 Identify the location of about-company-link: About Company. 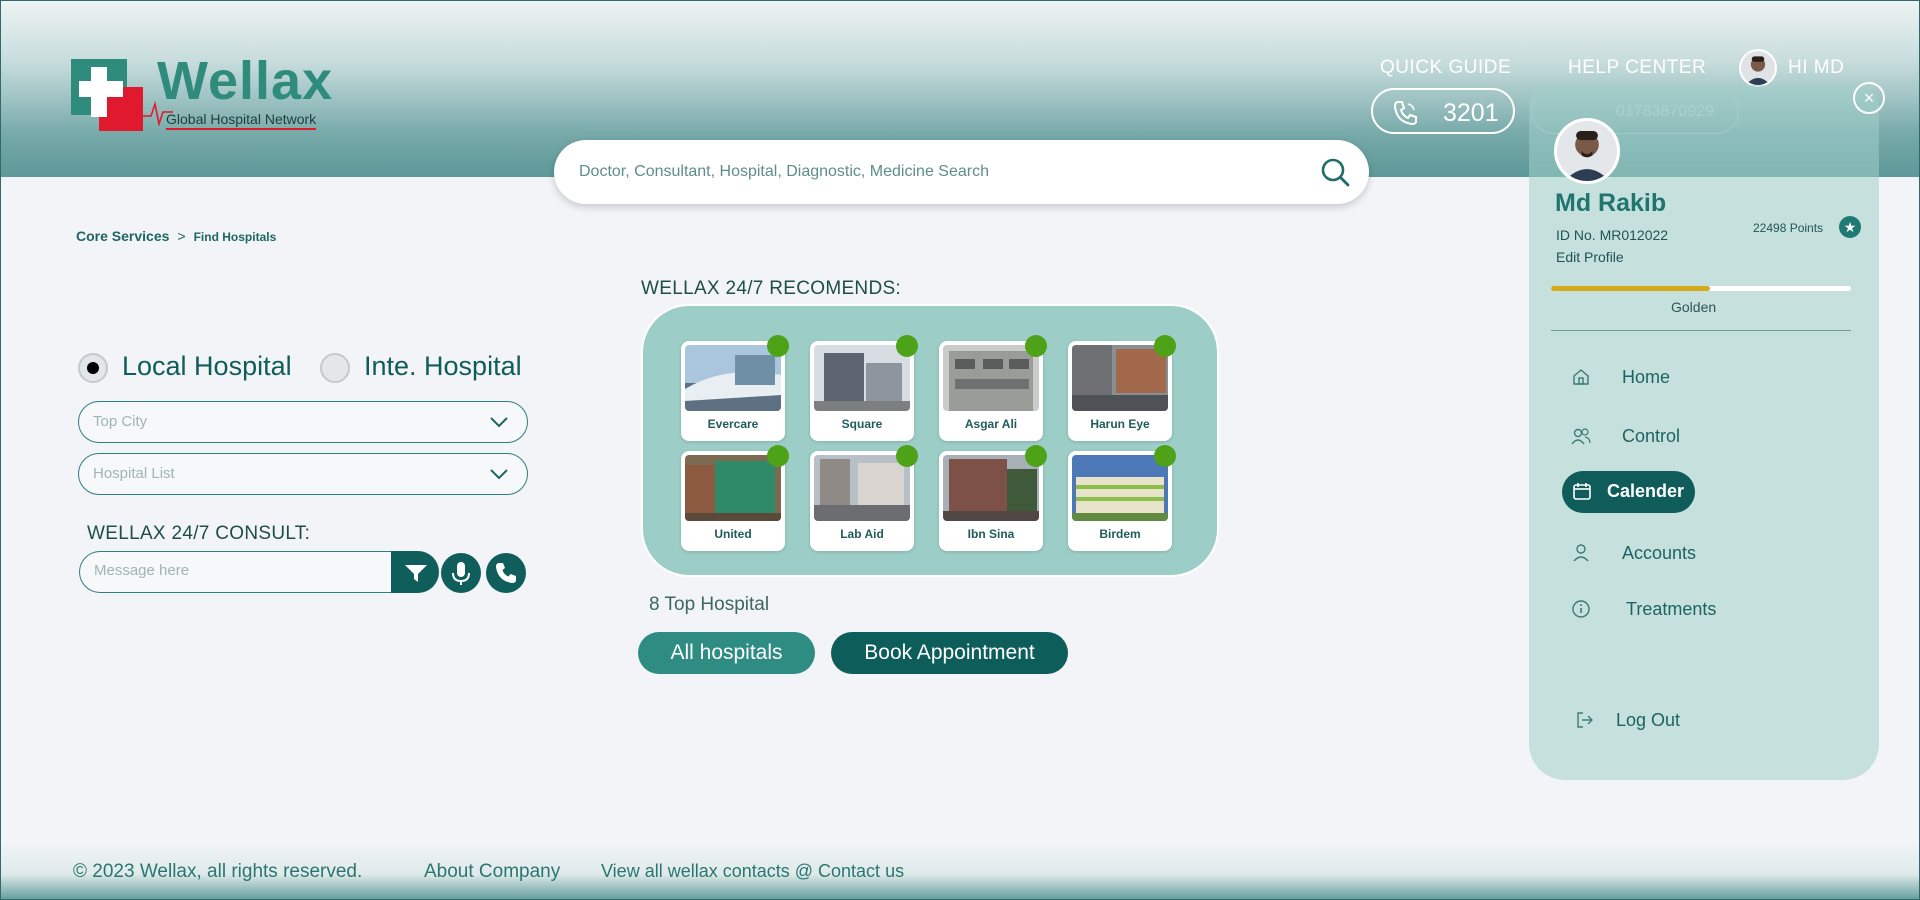
(492, 872).